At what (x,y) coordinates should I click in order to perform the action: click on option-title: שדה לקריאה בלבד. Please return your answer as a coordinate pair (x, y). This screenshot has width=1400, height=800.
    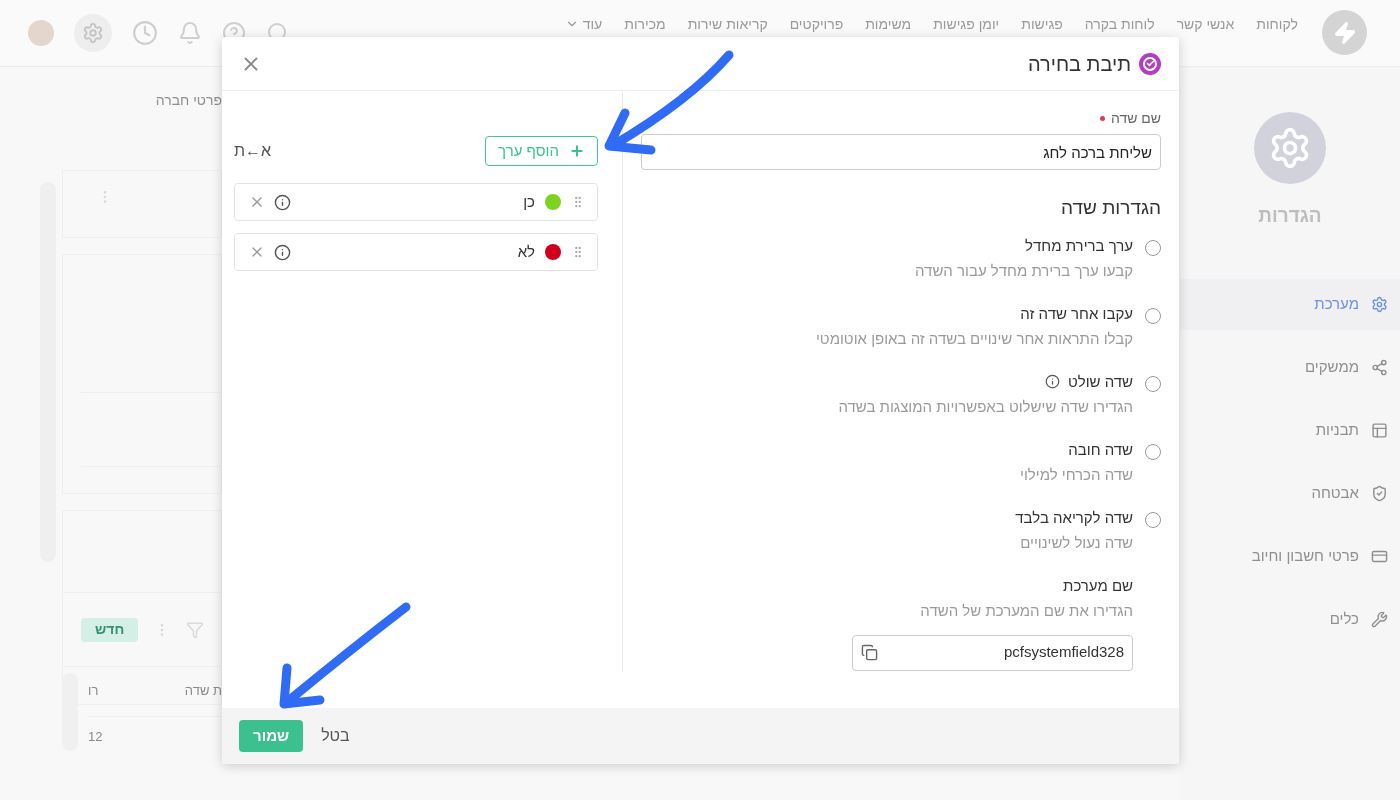
    Looking at the image, I should click on (1074, 517).